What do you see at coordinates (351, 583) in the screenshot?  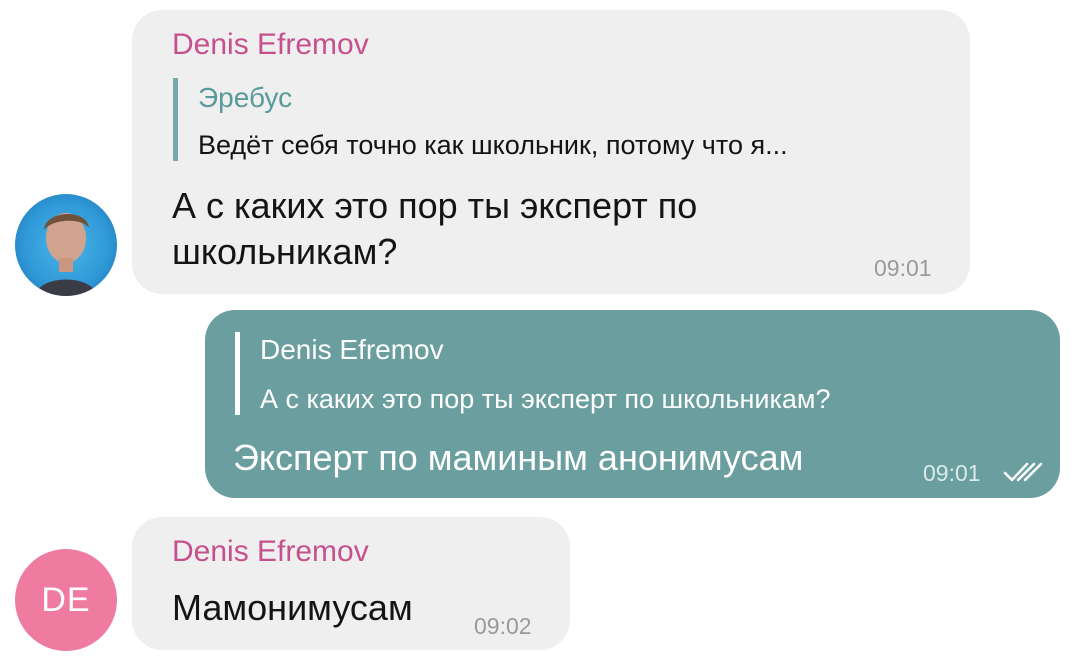 I see `message-bubble-incoming: Denis Efremov Мамонимусам 09:02` at bounding box center [351, 583].